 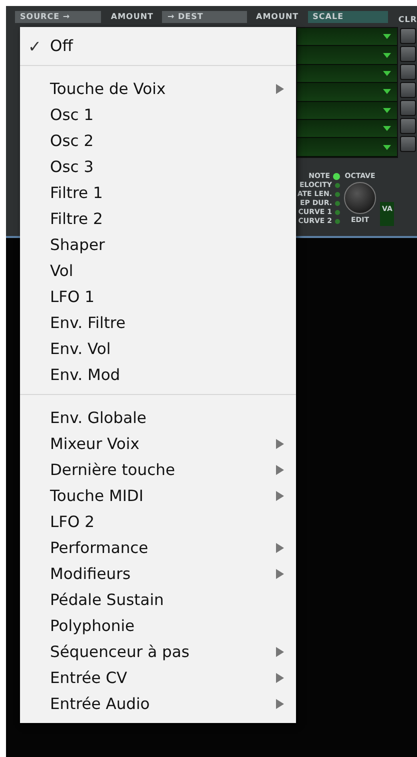 I want to click on column-header: SCALE, so click(x=348, y=17).